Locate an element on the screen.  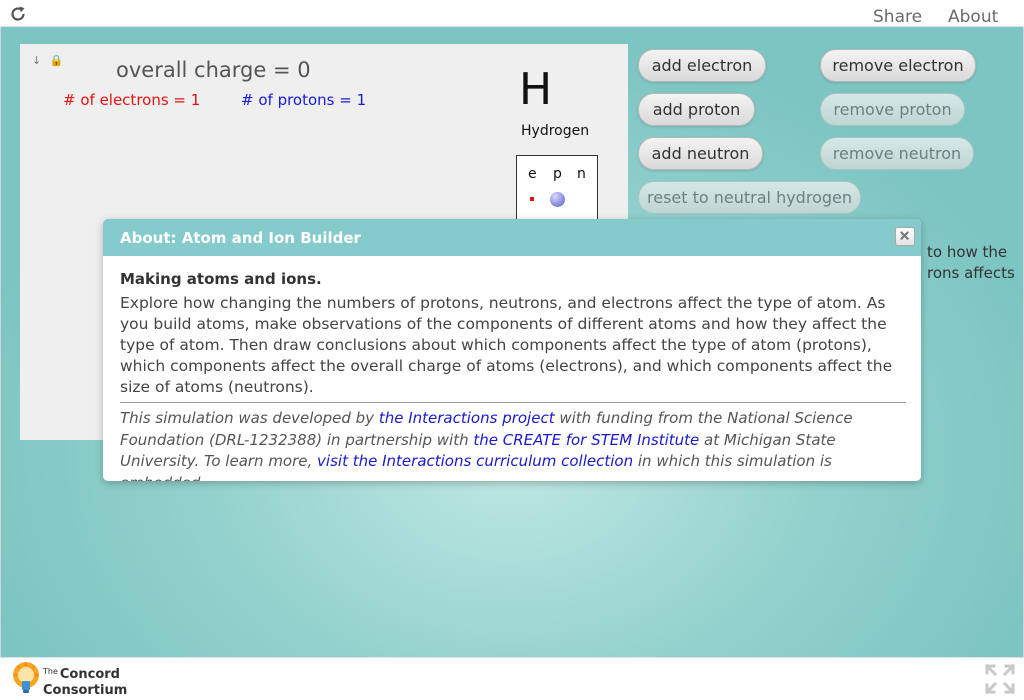
interactions-project-link: the Interactions project is located at coordinates (467, 418).